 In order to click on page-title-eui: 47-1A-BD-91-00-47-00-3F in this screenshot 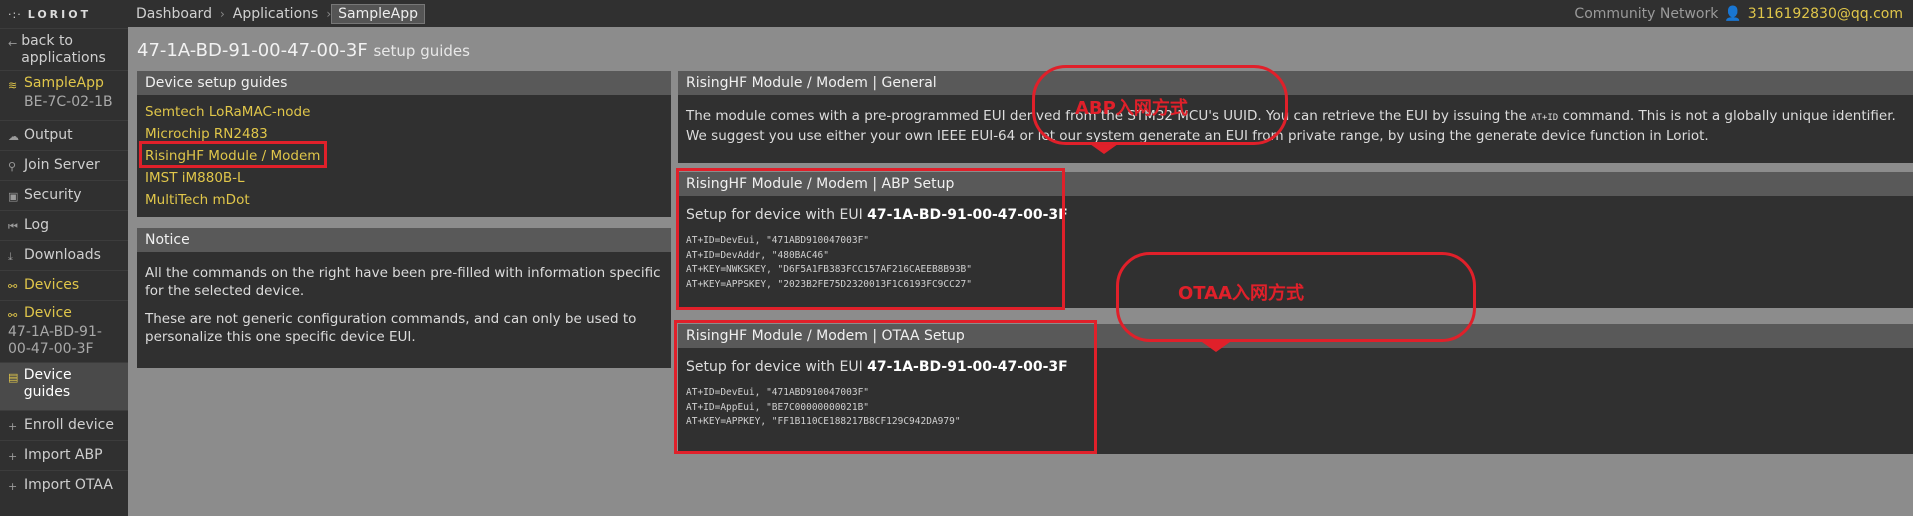, I will do `click(252, 50)`.